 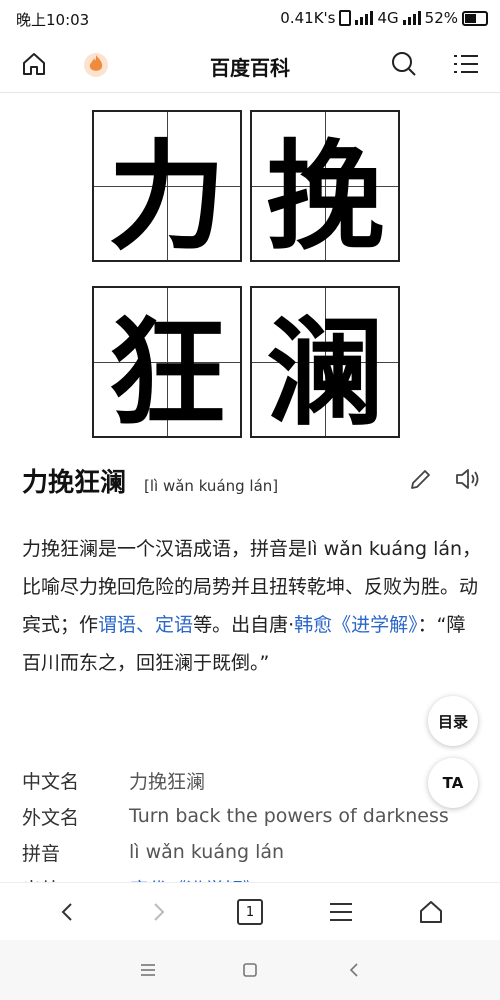 I want to click on toc-button: 目录, so click(x=453, y=721).